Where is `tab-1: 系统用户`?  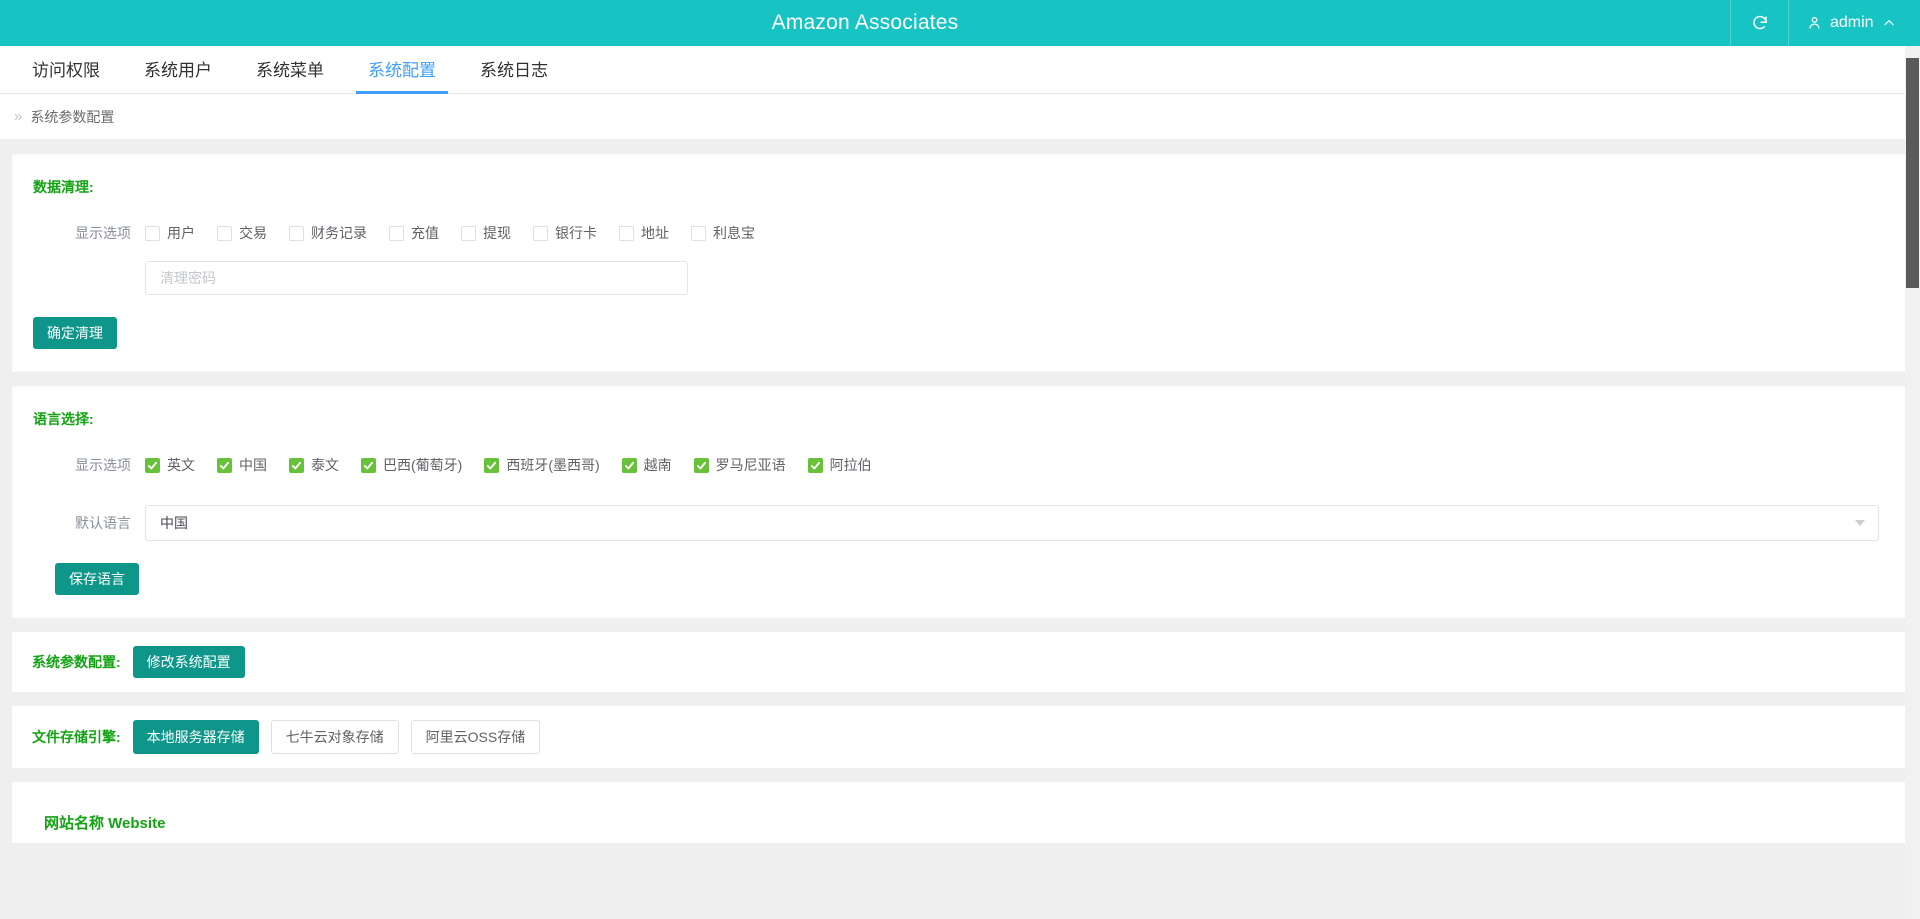
tab-1: 系统用户 is located at coordinates (178, 74).